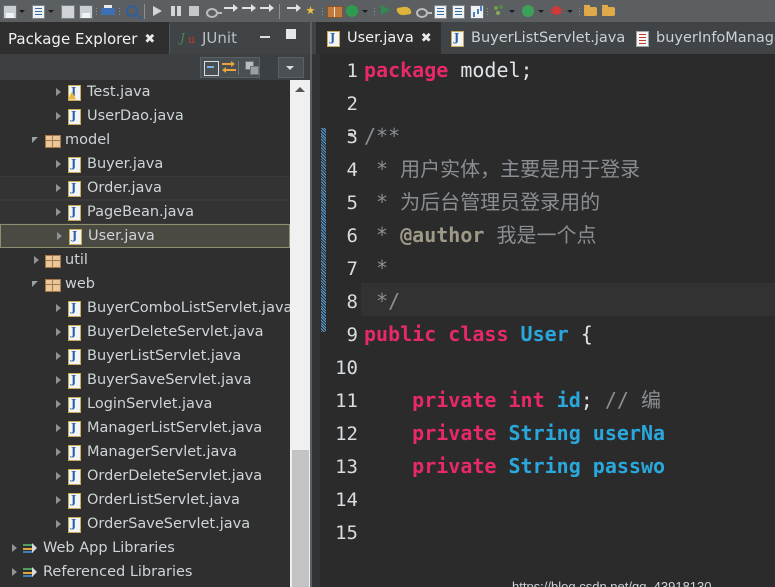  What do you see at coordinates (145, 164) in the screenshot?
I see `tree-item-buyer-java: Buyer.java` at bounding box center [145, 164].